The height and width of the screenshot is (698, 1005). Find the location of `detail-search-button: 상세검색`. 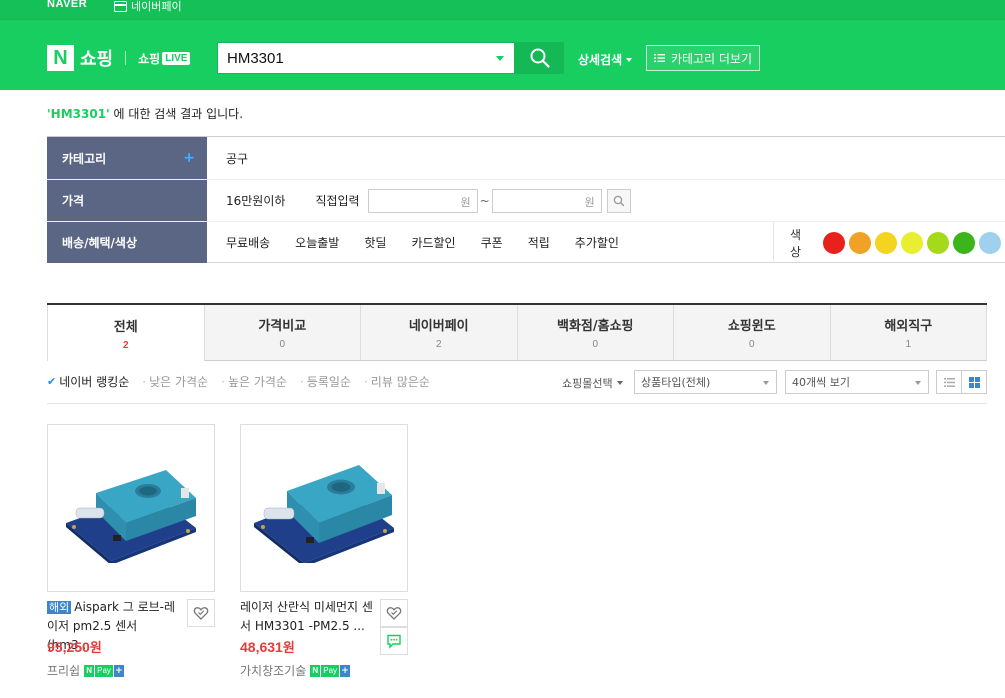

detail-search-button: 상세검색 is located at coordinates (605, 59).